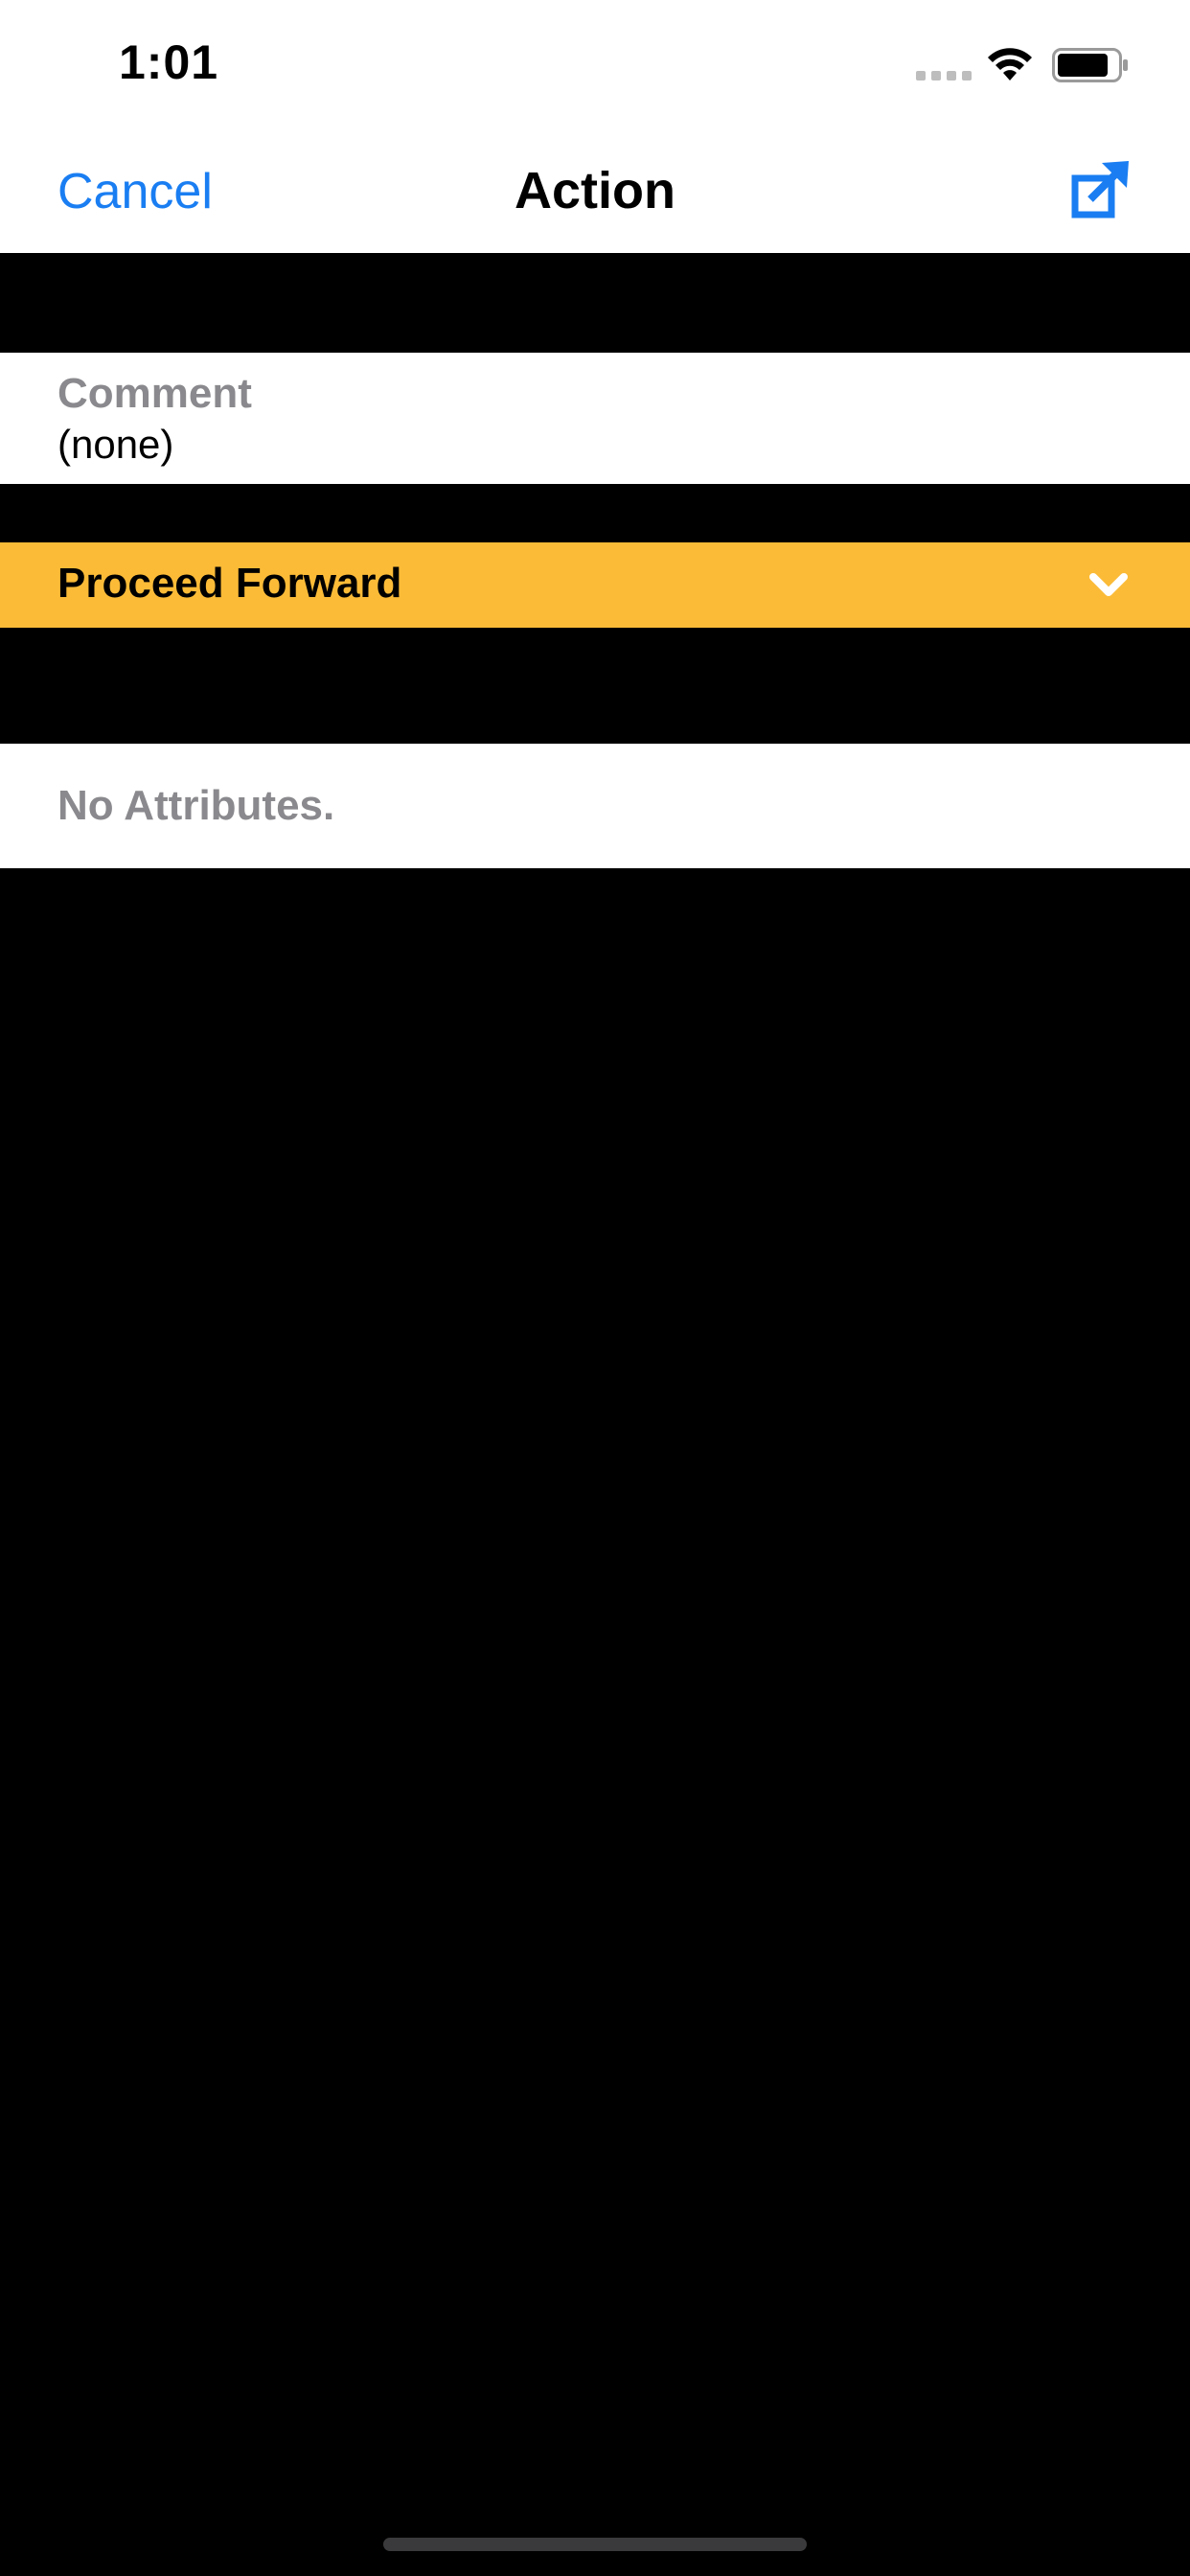  What do you see at coordinates (1090, 65) in the screenshot?
I see `battery-icon` at bounding box center [1090, 65].